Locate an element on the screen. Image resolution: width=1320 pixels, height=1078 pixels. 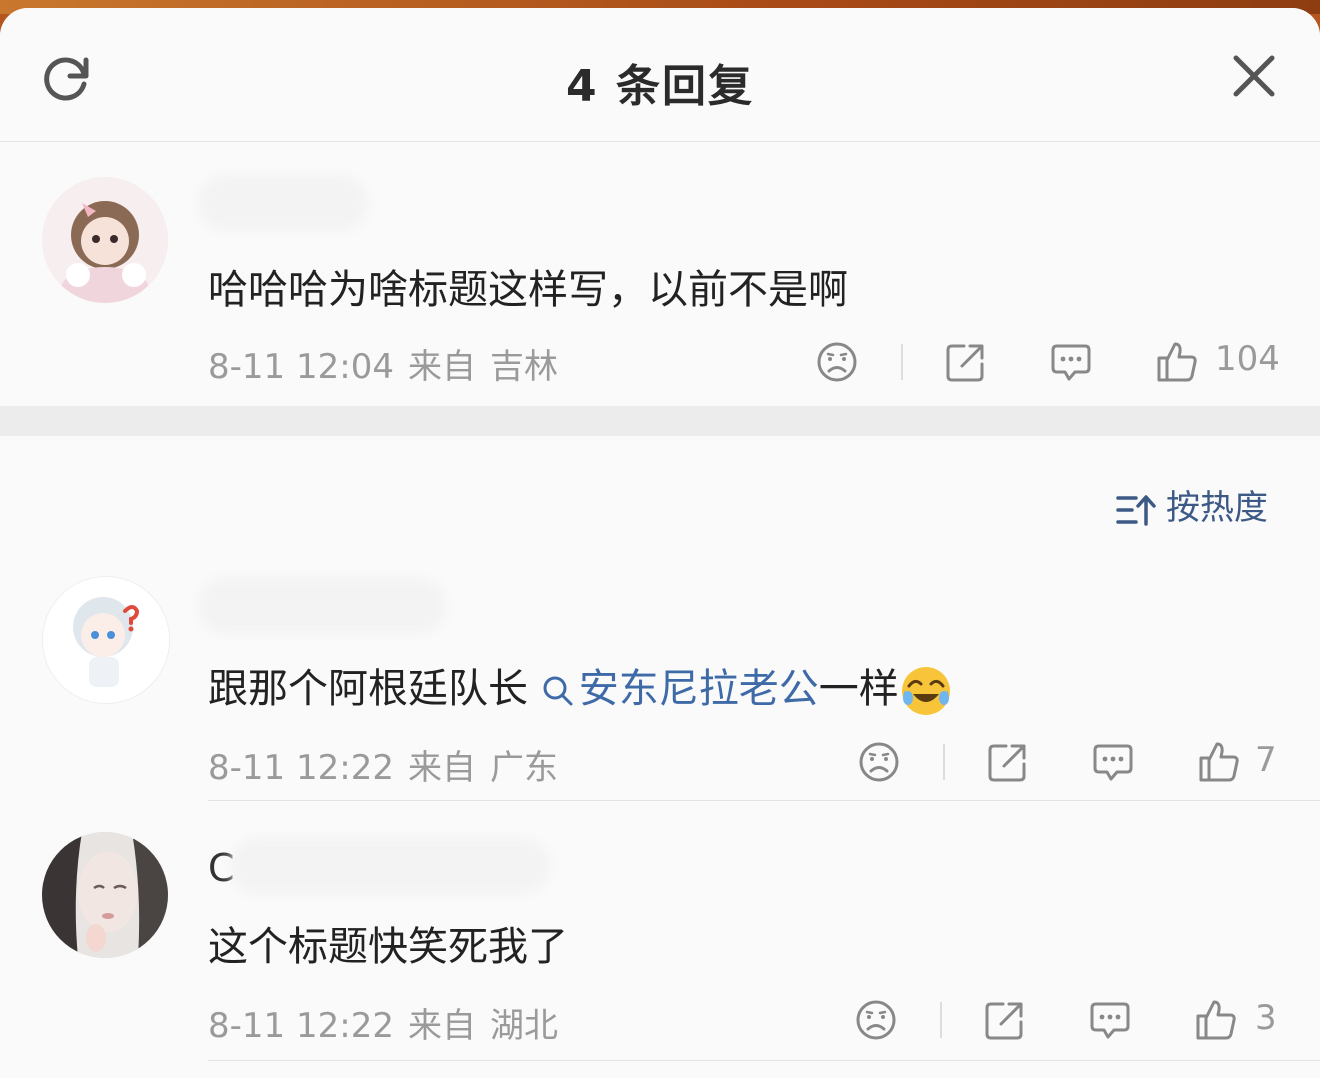
sort-label: 按热度 is located at coordinates (1217, 508).